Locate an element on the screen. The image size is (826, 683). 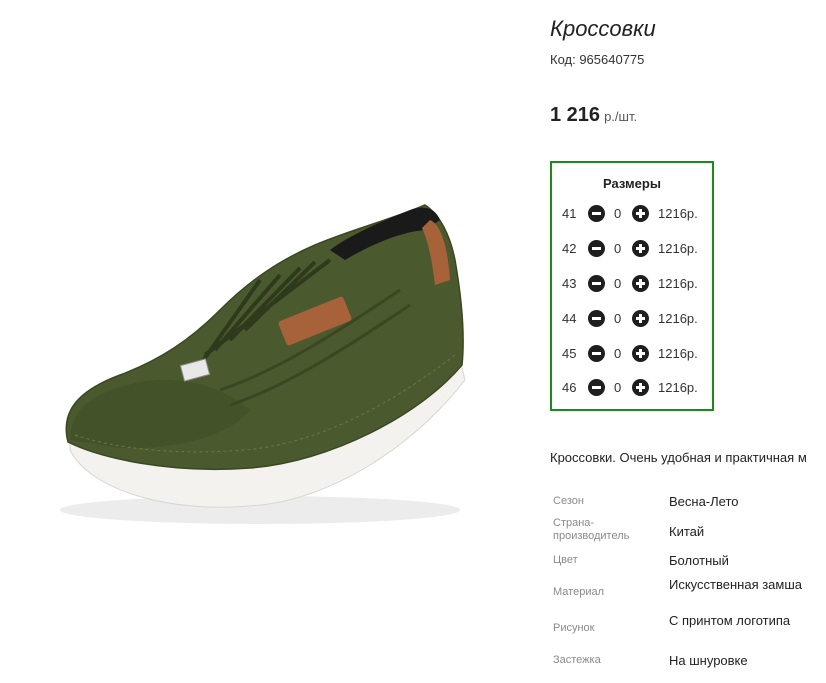
size-row-41: 41 0 1216р. is located at coordinates (632, 214).